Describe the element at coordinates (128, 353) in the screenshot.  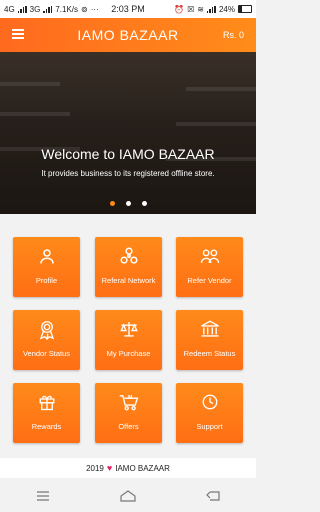
I see `tile-label: My Purchase` at that location.